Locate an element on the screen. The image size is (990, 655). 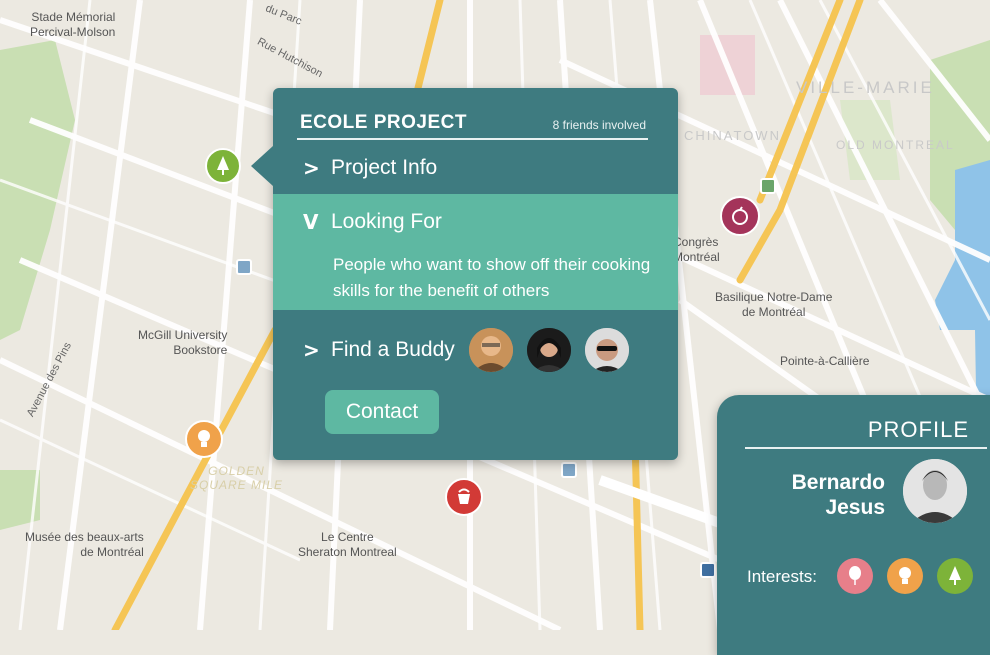
map-label-ville-marie: VILLE-MARIE is located at coordinates (865, 87).